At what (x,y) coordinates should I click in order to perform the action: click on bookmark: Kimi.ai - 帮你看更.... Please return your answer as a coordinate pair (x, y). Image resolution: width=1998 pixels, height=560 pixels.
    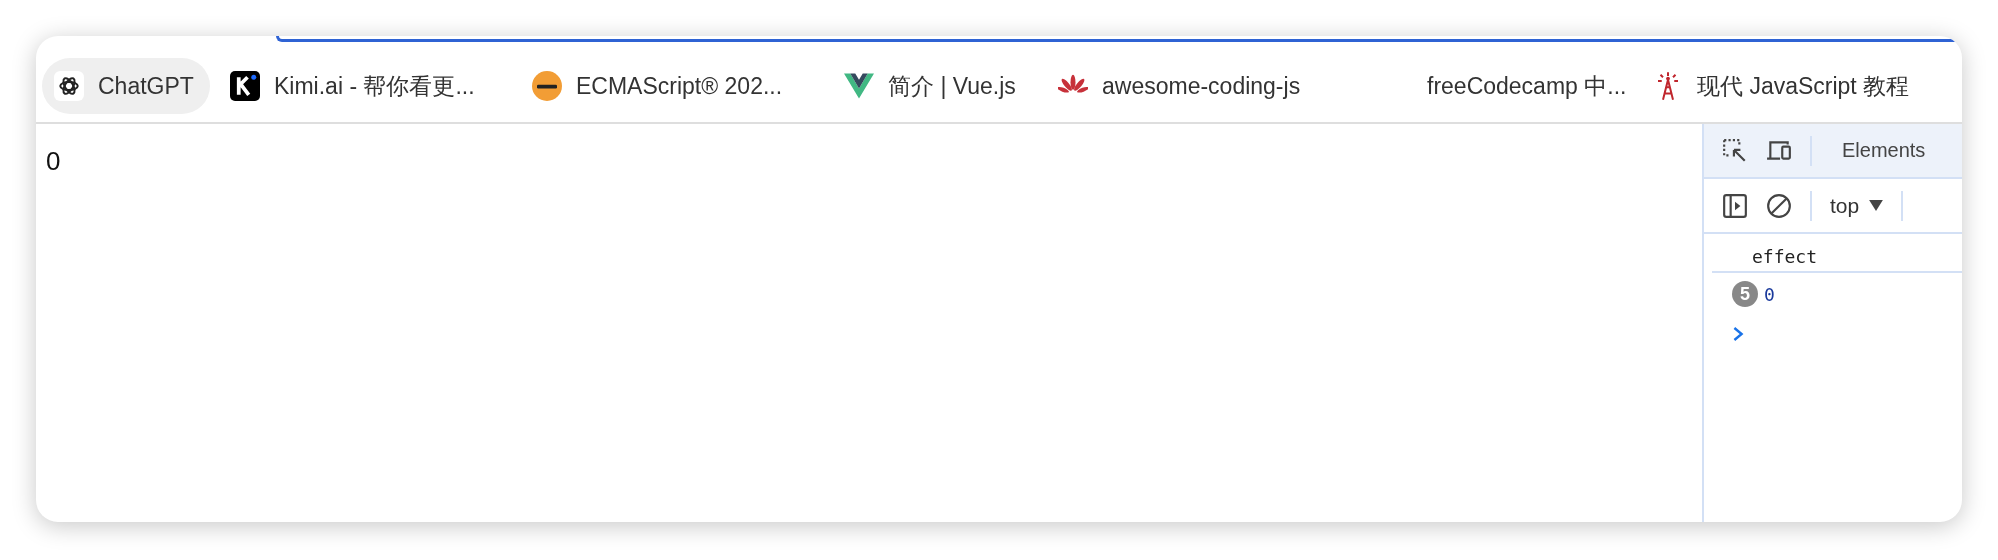
    Looking at the image, I should click on (368, 86).